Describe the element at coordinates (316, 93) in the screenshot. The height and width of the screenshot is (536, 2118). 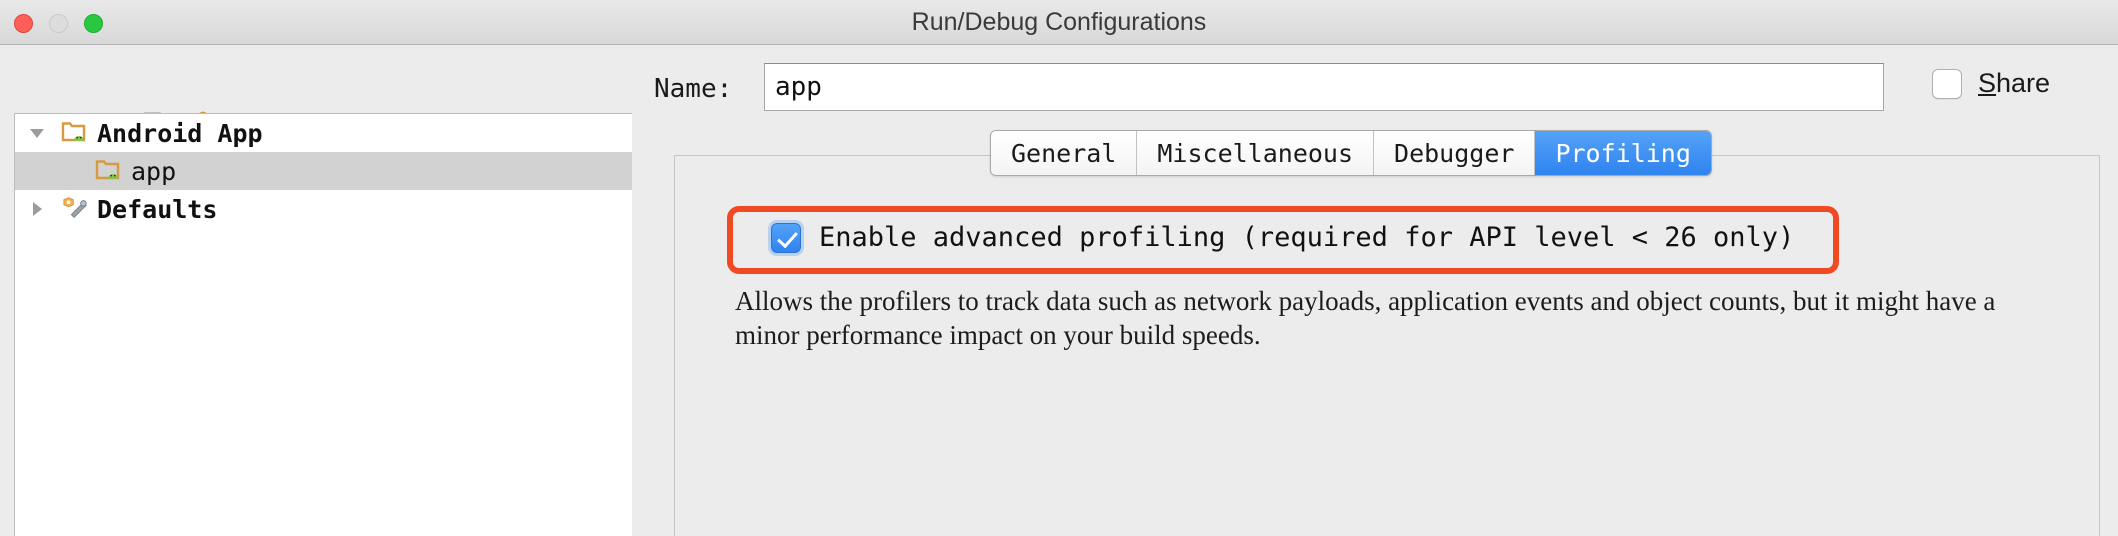
I see `configurations-toolbar: a z` at that location.